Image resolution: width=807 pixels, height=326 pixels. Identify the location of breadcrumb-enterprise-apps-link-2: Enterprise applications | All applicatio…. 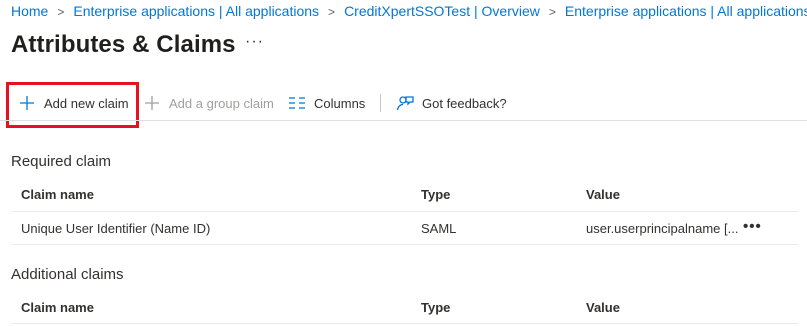
(686, 11).